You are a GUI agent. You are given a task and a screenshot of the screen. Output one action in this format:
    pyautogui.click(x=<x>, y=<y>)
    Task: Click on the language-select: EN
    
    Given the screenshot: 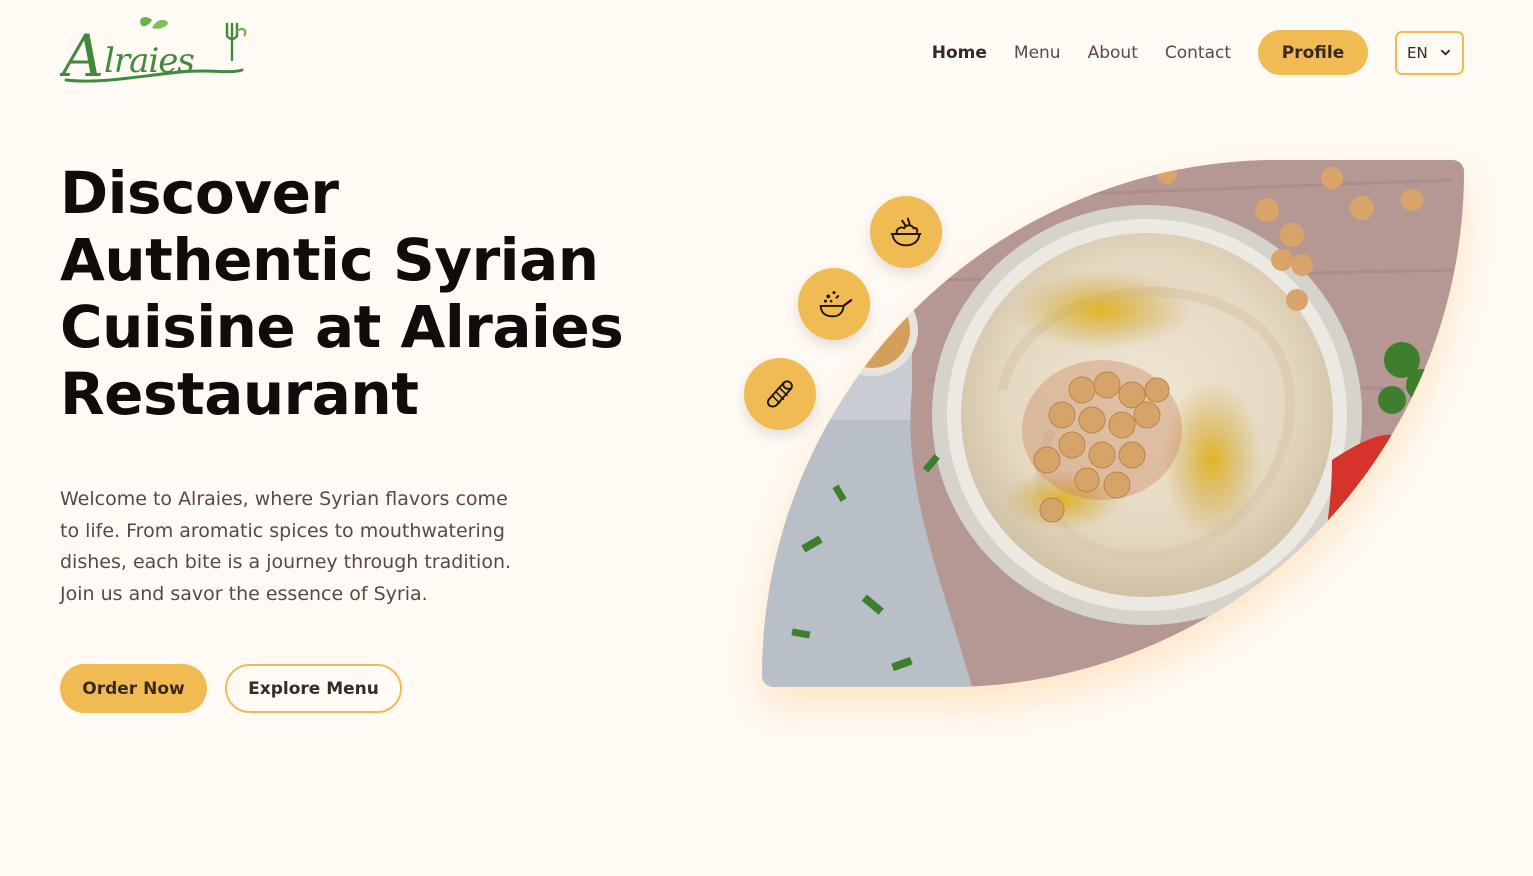 What is the action you would take?
    pyautogui.click(x=1429, y=52)
    